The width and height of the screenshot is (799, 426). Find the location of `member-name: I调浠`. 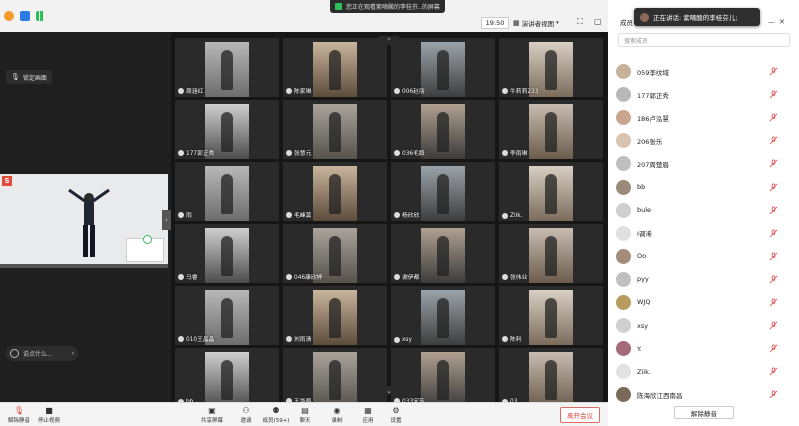

member-name: I调浠 is located at coordinates (644, 234).